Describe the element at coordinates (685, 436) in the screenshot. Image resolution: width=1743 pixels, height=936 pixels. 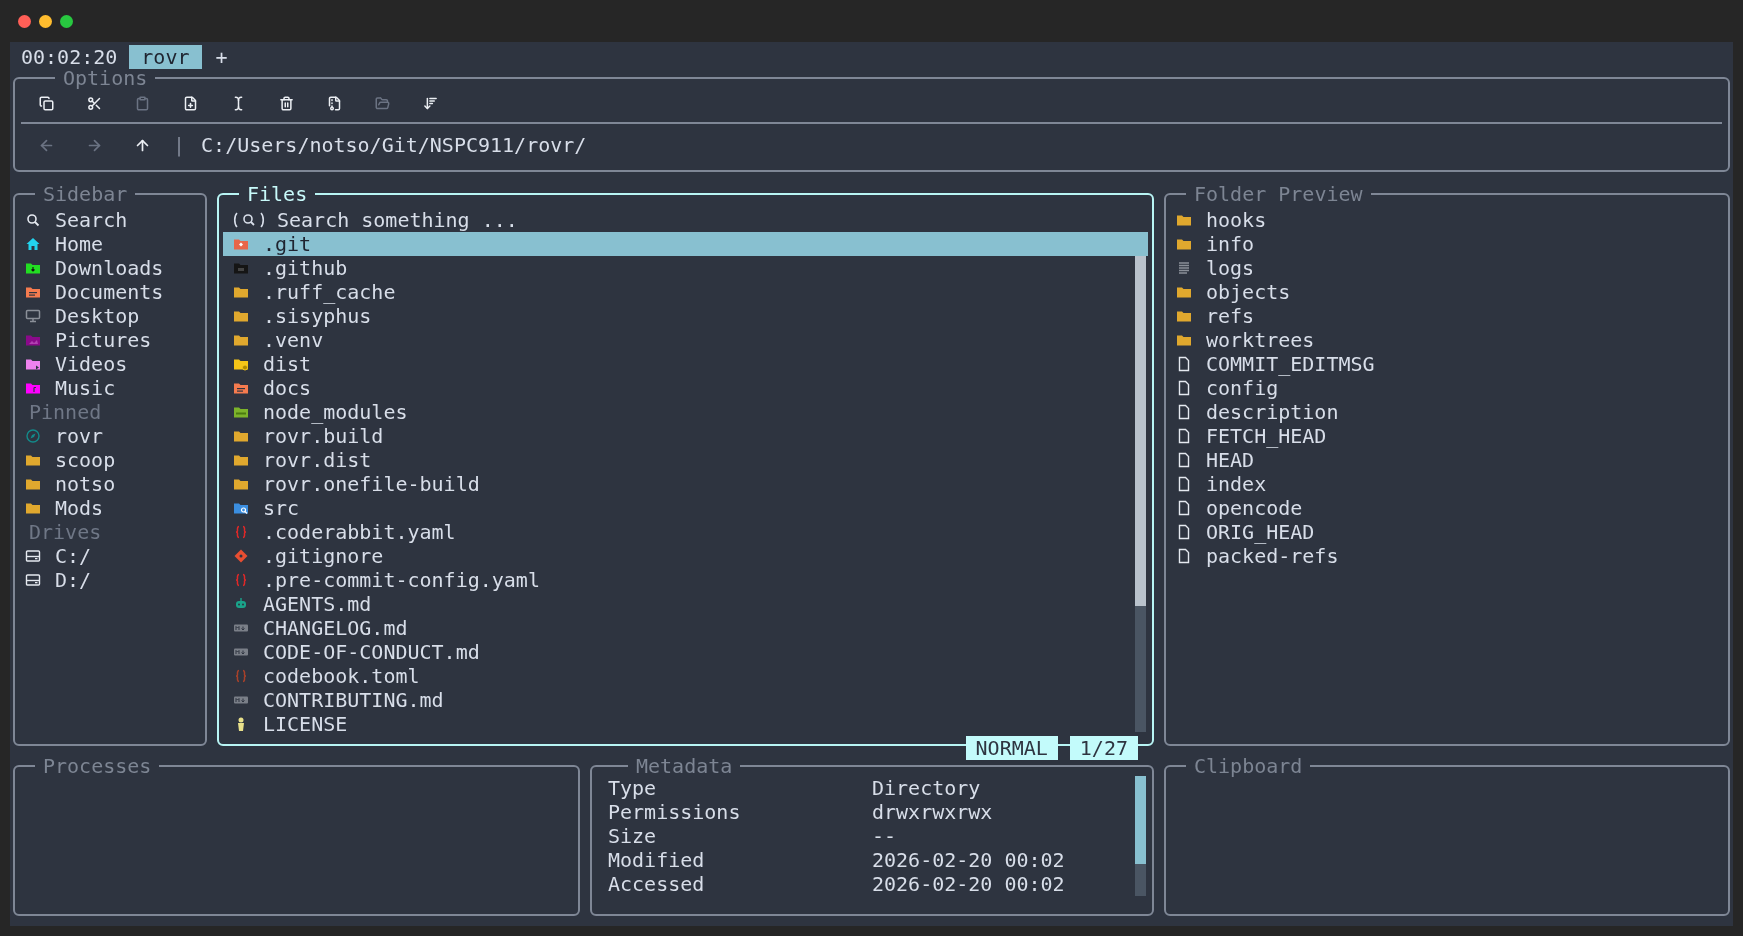
I see `file-row: rovr.build` at that location.